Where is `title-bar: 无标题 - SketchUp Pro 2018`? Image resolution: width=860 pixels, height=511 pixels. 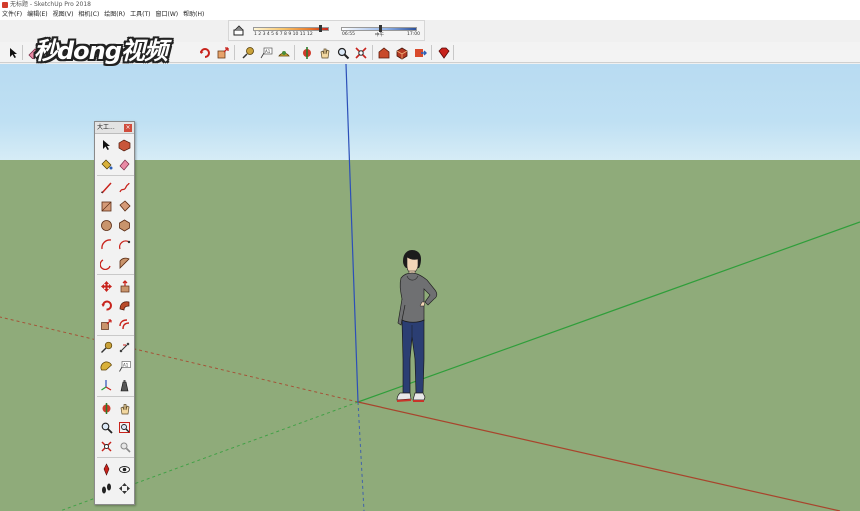 title-bar: 无标题 - SketchUp Pro 2018 is located at coordinates (430, 4).